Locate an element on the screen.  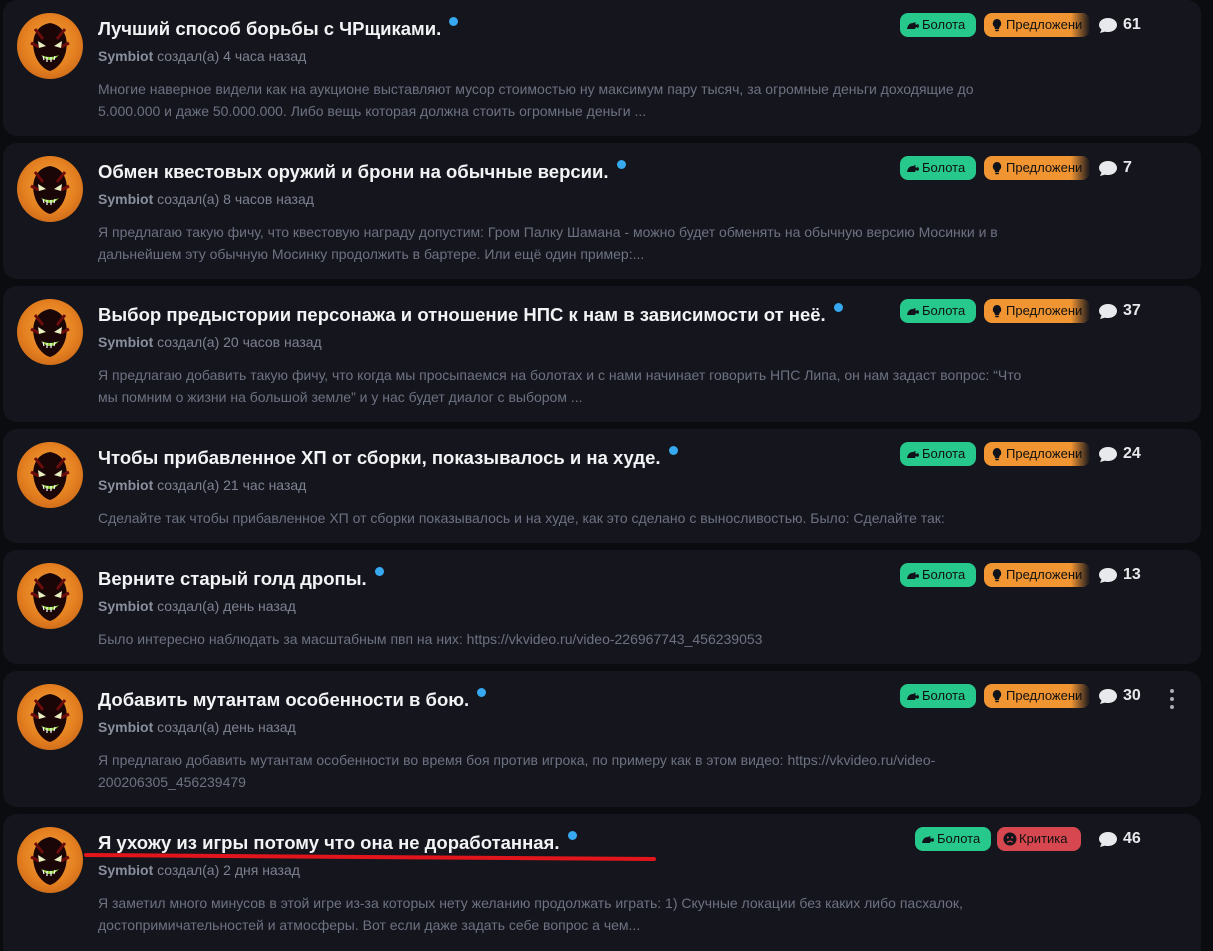
topic-meta: Symbiot создал(а) 21 час назад is located at coordinates (202, 485).